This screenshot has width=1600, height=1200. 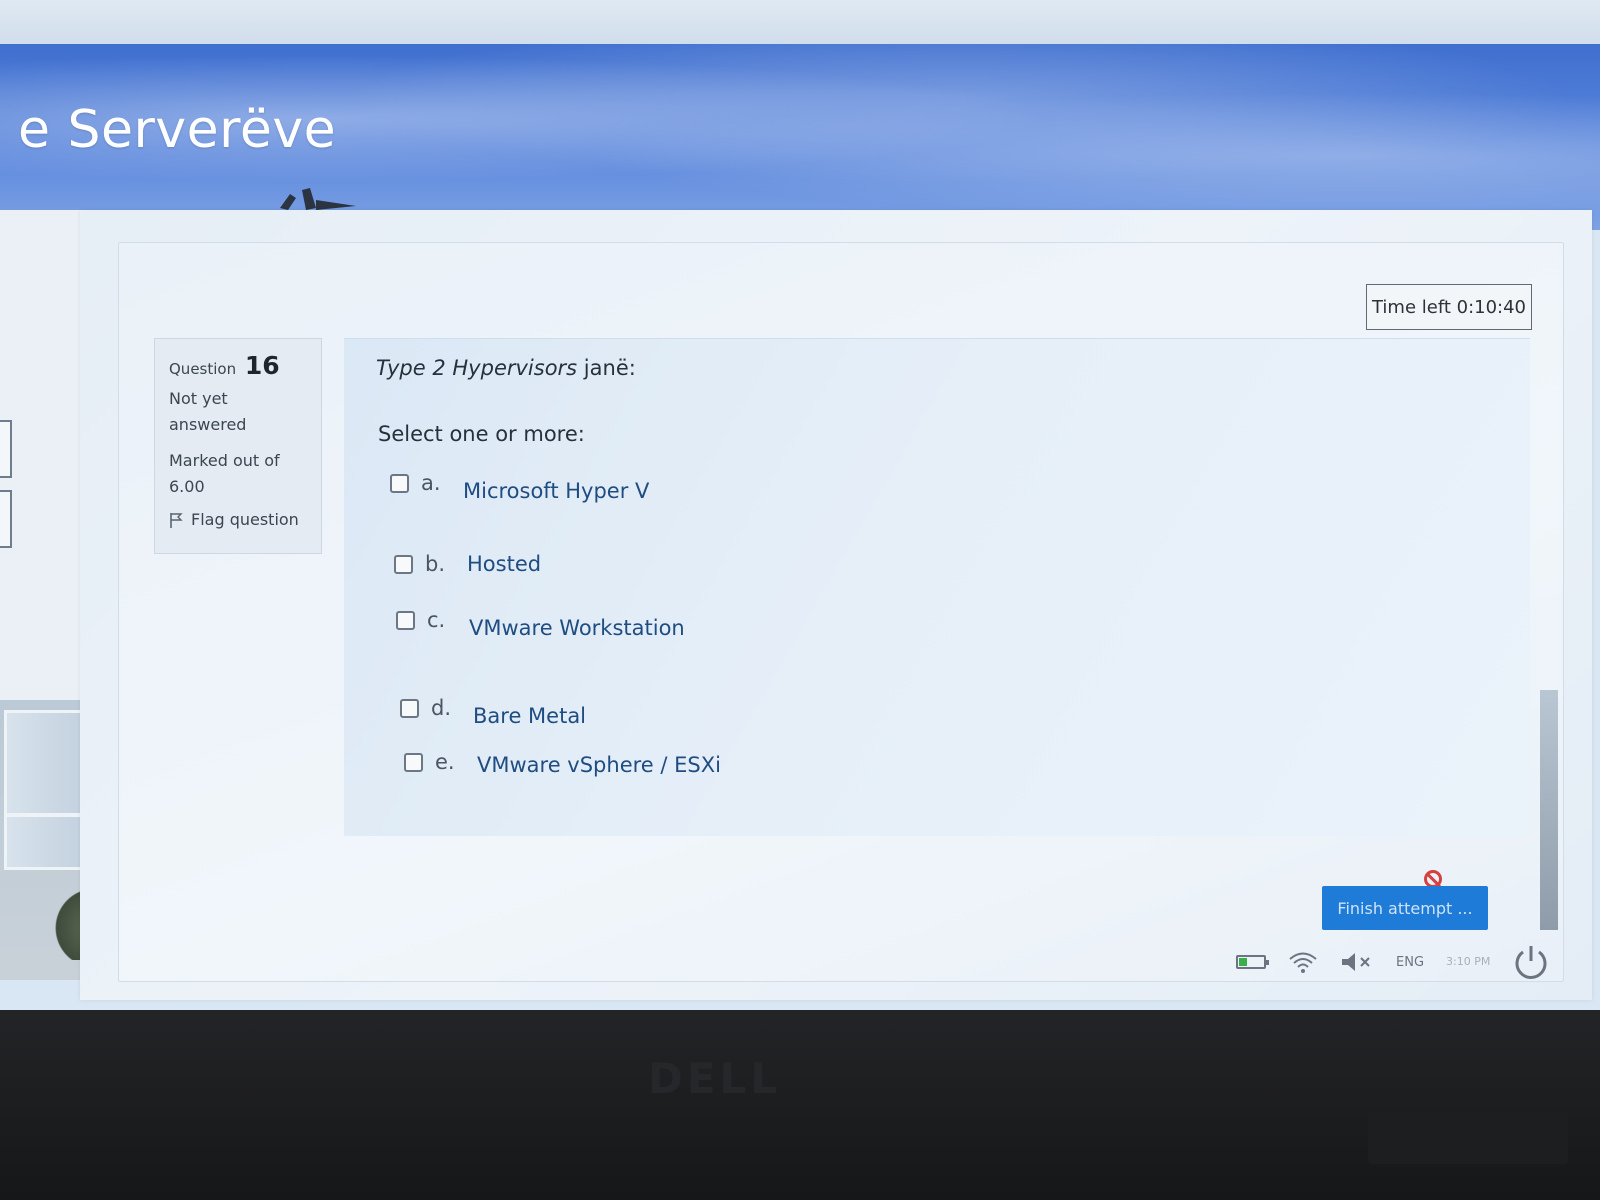 I want to click on question-label: Question, so click(x=203, y=369).